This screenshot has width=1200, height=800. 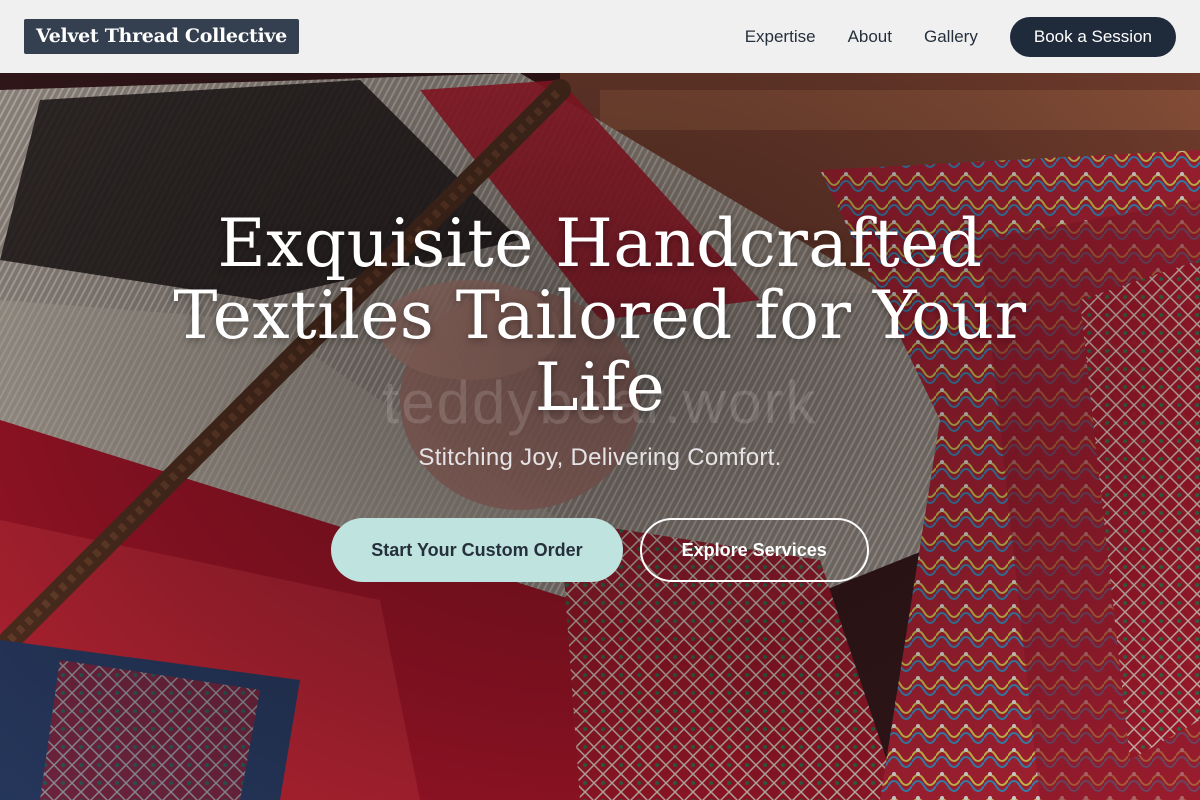 I want to click on nav-link-expertise: Expertise, so click(x=780, y=37).